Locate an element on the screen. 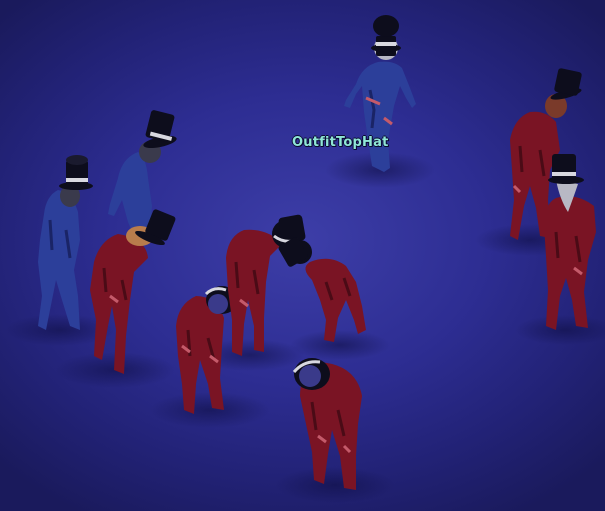 The height and width of the screenshot is (511, 605). zombie-red-bent-left is located at coordinates (133, 291).